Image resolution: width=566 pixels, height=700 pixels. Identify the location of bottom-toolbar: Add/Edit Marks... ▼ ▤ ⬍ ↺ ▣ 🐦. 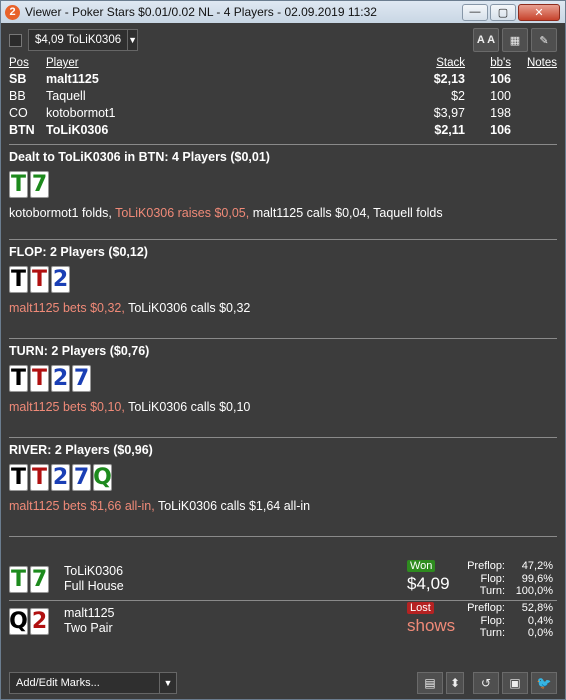
(283, 683).